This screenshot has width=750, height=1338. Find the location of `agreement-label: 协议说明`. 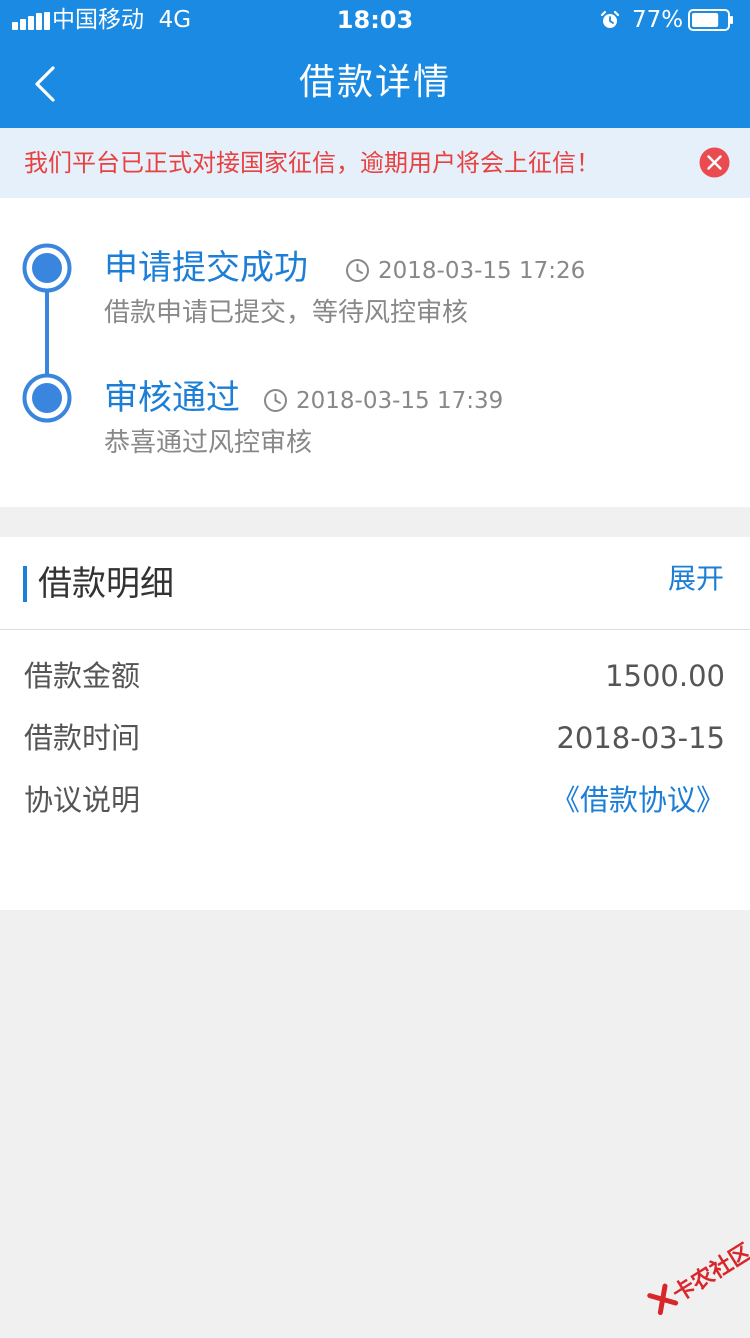

agreement-label: 协议说明 is located at coordinates (82, 800).